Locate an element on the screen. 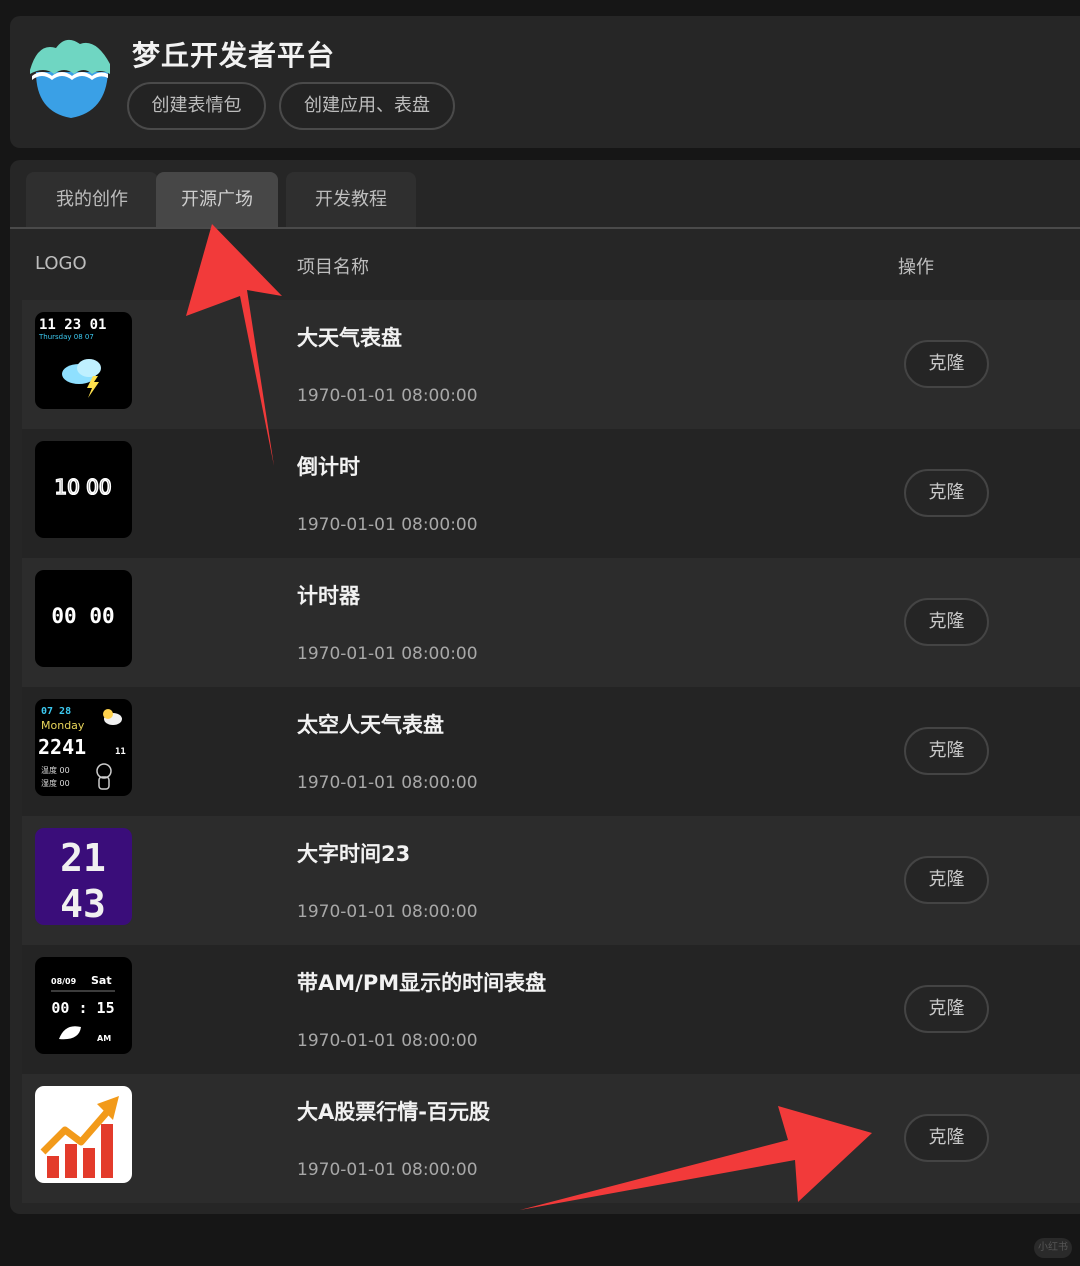  tab-bar: 我的创作 开源广场 开发教程 is located at coordinates (545, 200).